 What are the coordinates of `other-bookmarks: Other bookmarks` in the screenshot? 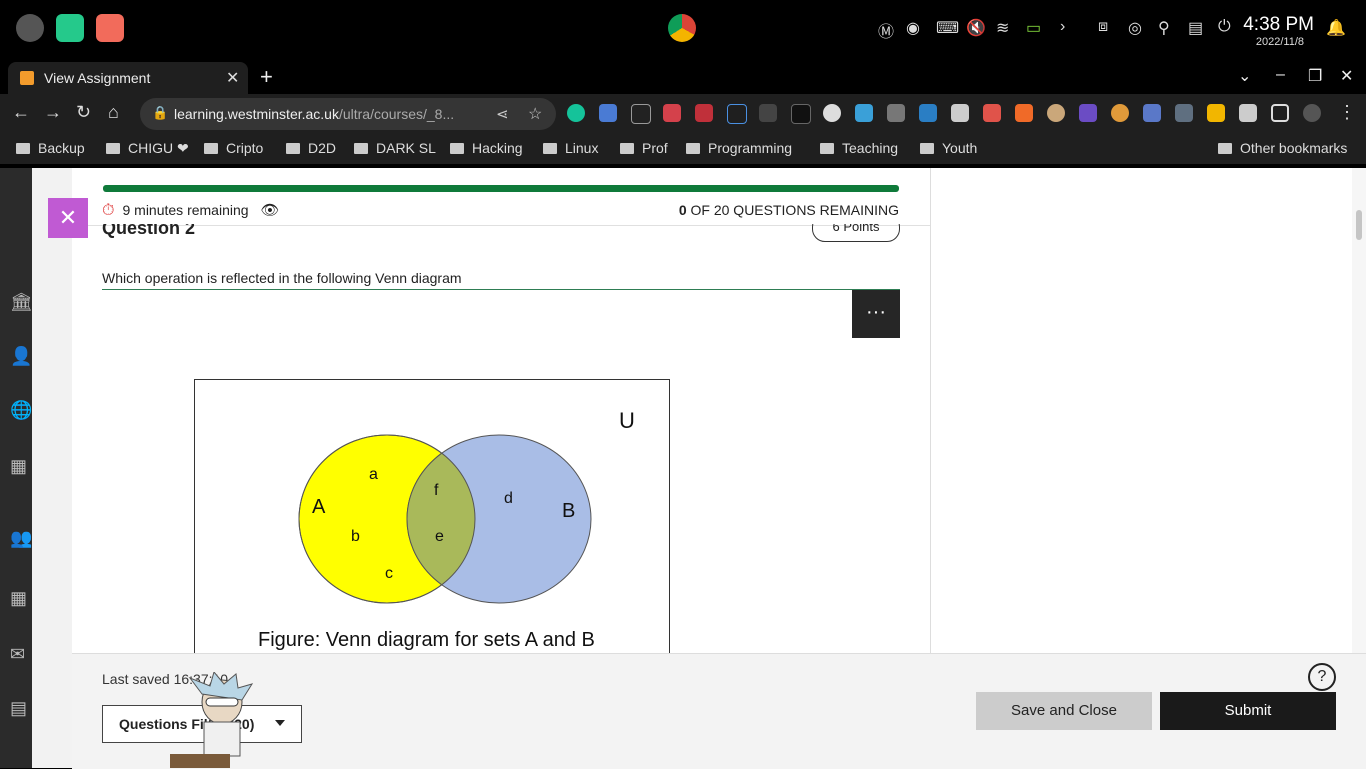 It's located at (1282, 148).